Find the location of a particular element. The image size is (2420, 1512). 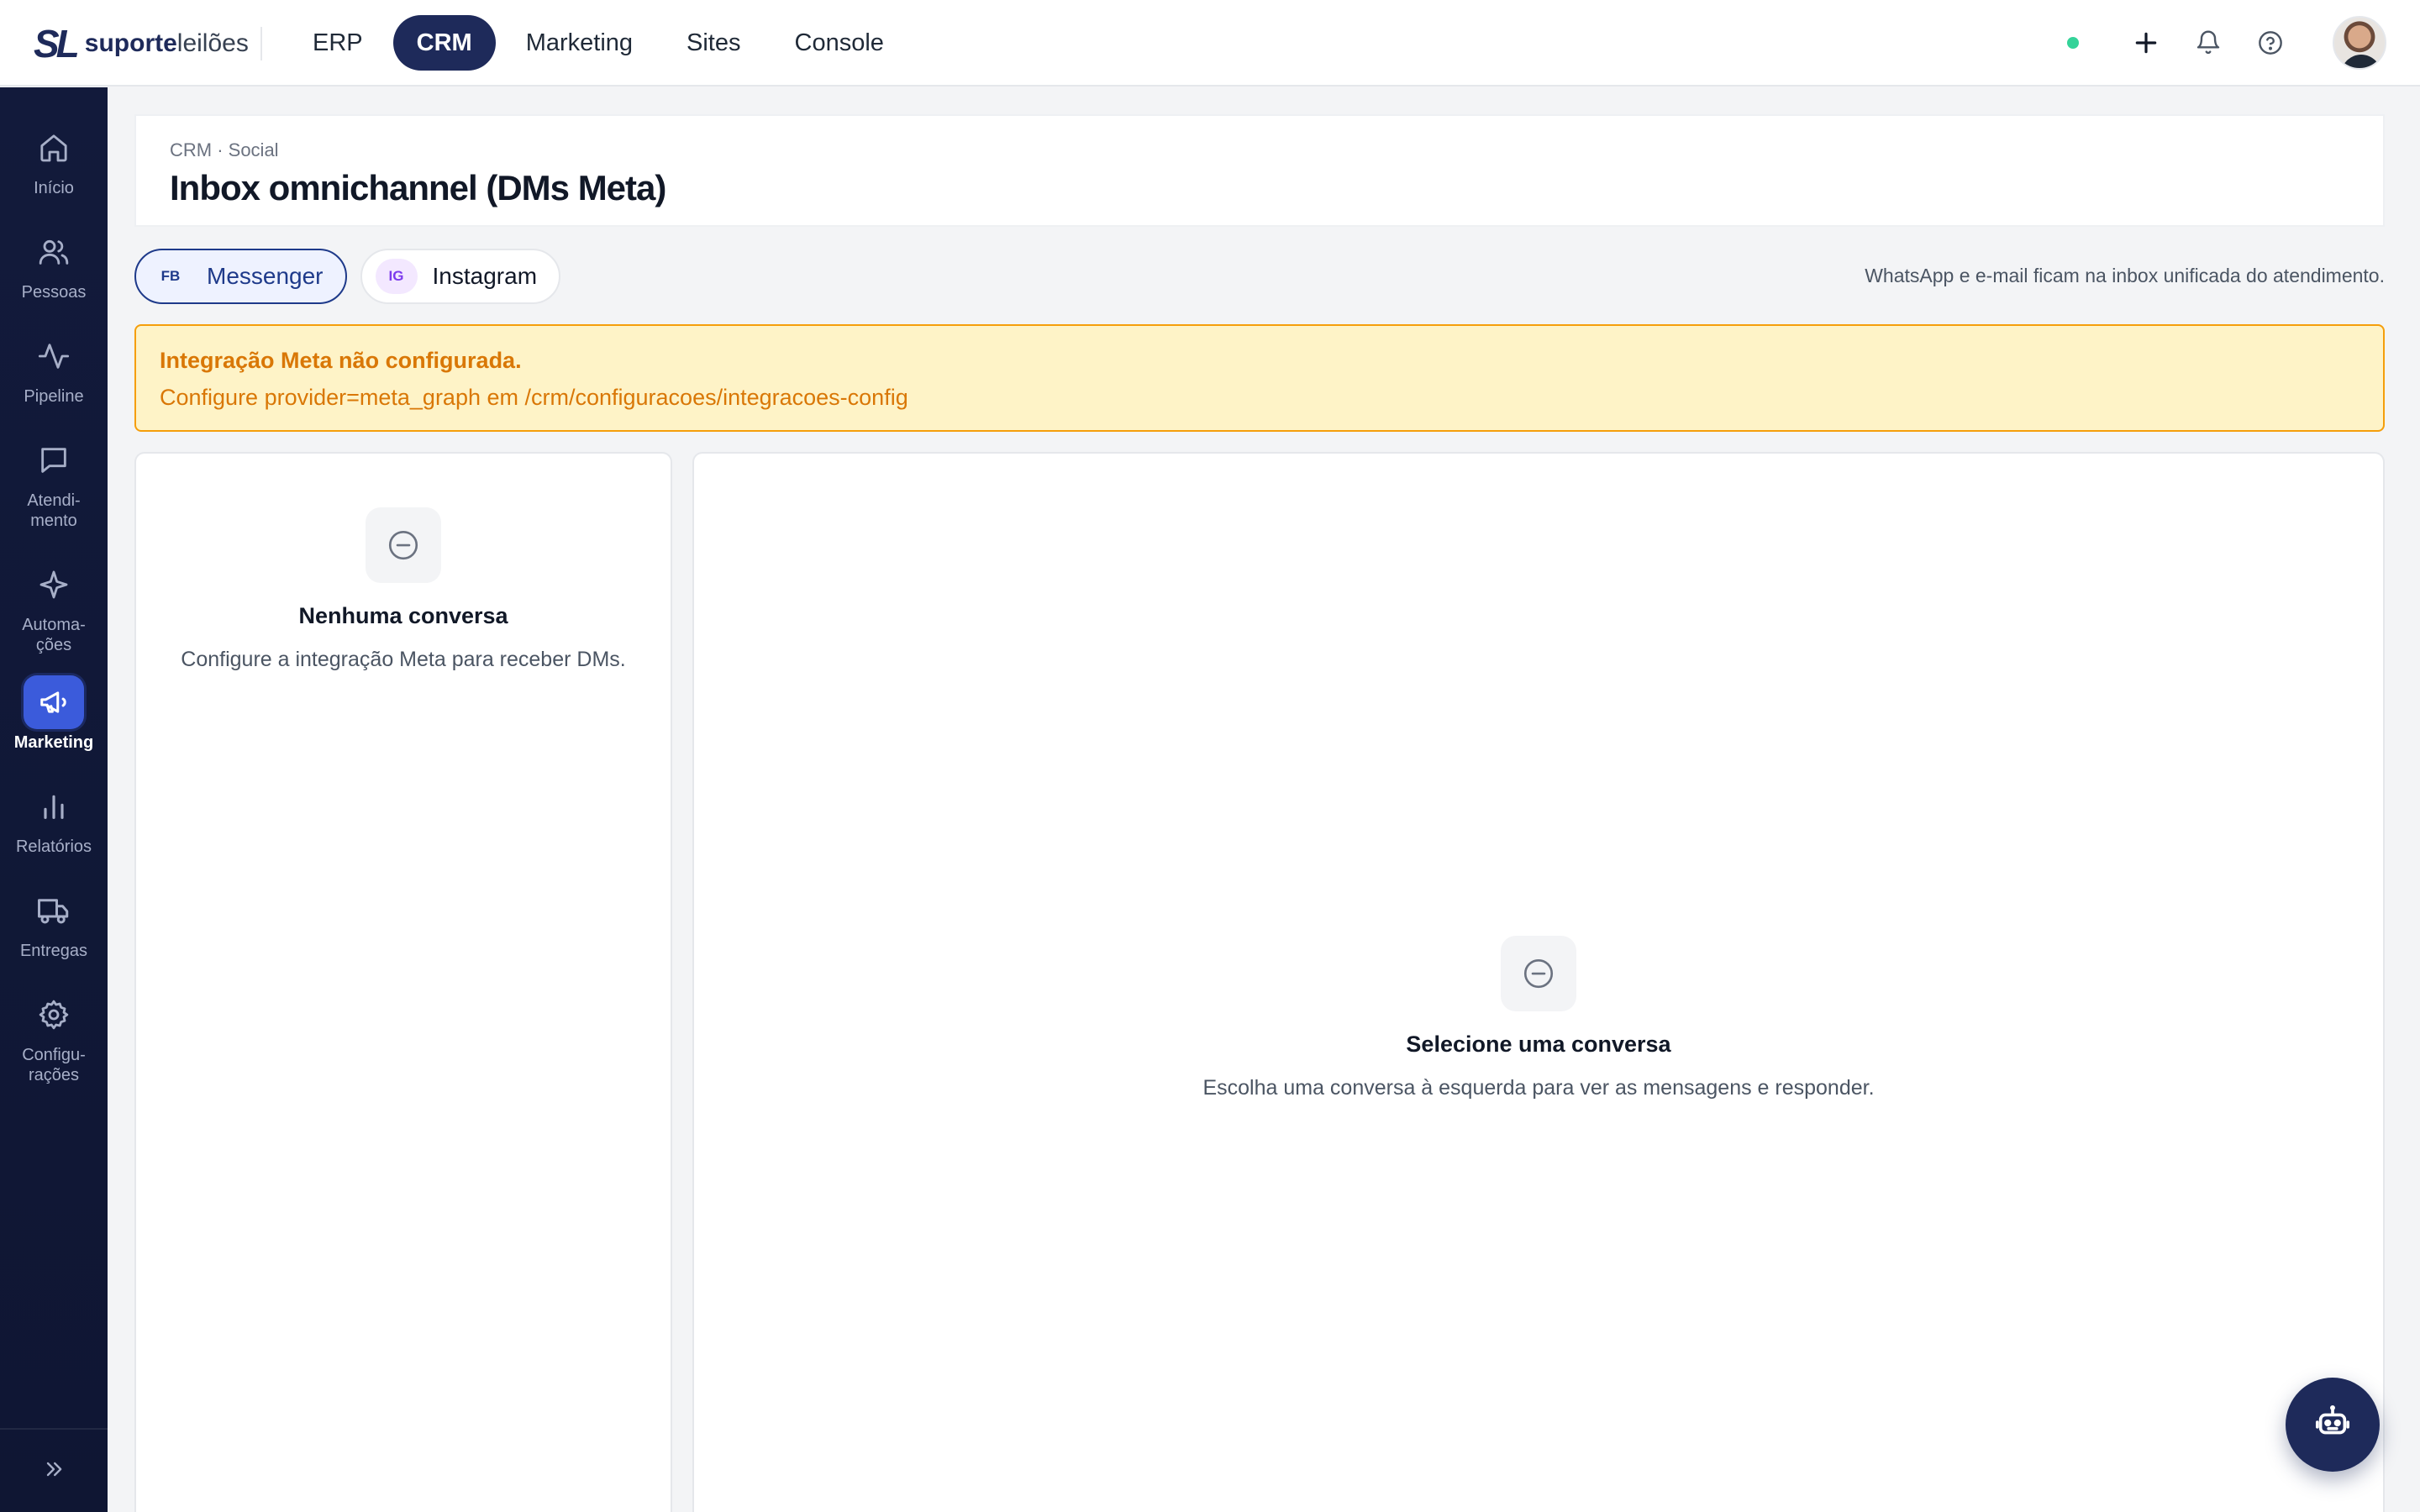

chevrons-right-icon is located at coordinates (54, 1471).